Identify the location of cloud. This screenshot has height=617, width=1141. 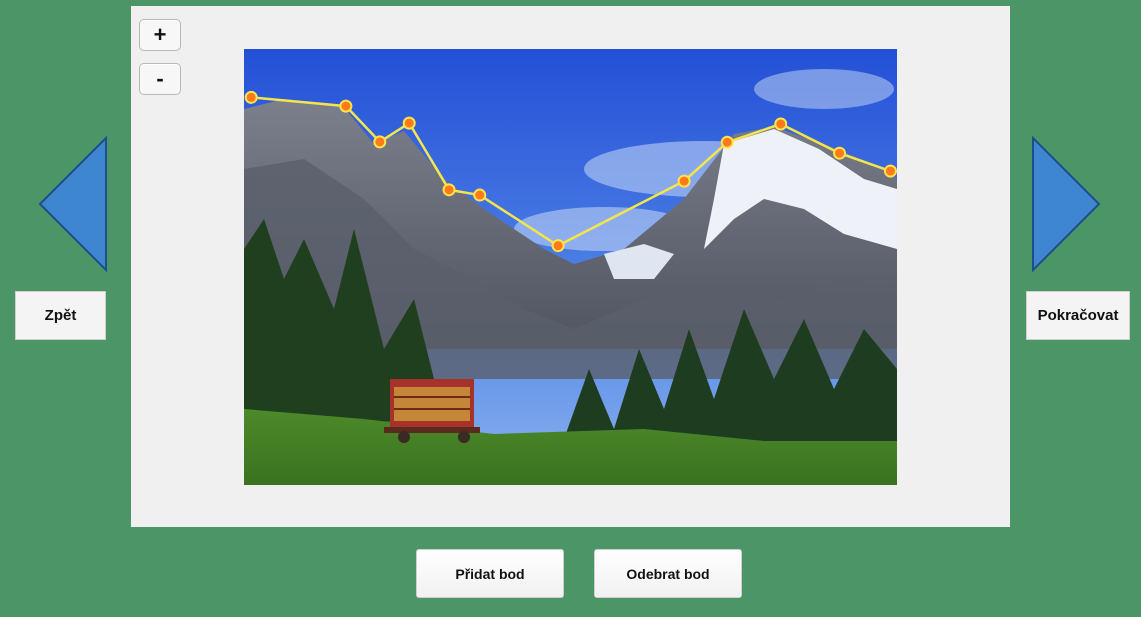
(824, 89).